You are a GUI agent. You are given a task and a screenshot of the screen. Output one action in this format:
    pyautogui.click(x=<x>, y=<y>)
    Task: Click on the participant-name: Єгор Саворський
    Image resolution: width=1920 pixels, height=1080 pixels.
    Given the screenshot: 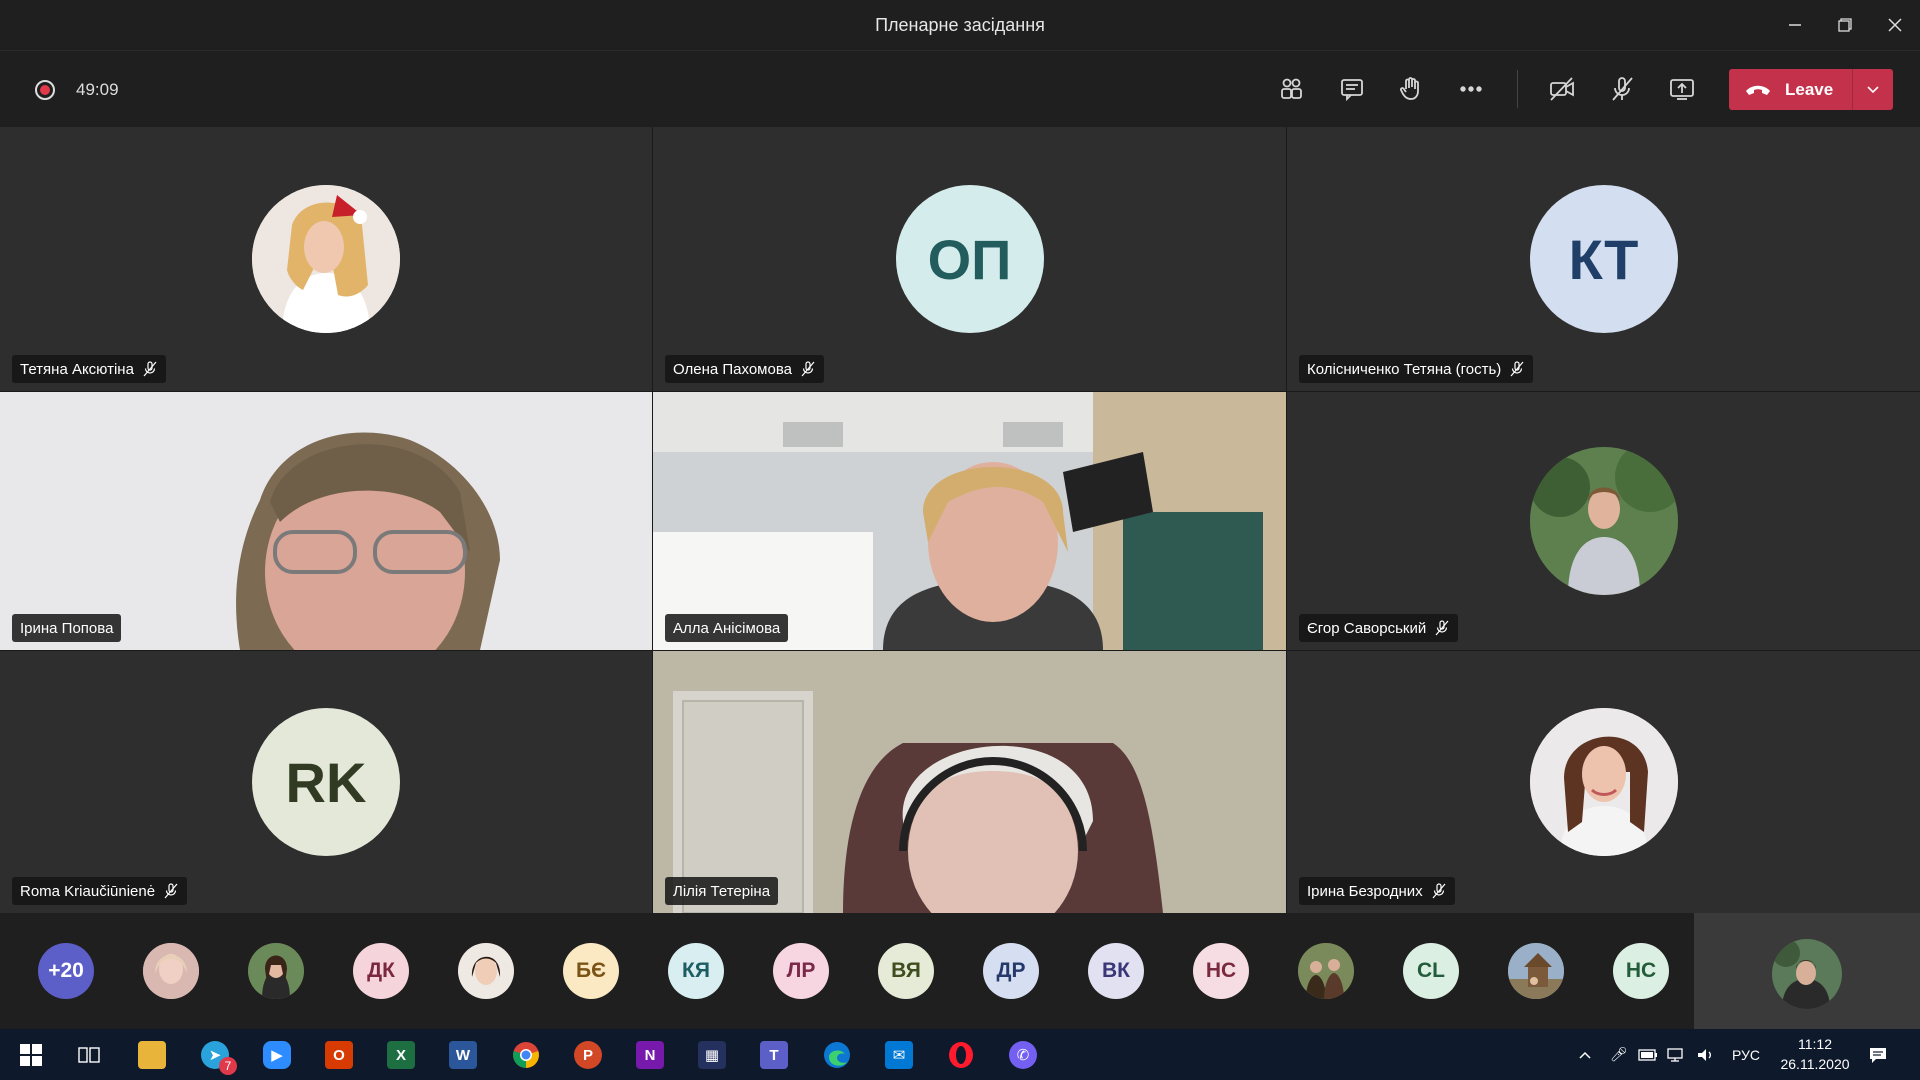 What is the action you would take?
    pyautogui.click(x=1367, y=628)
    